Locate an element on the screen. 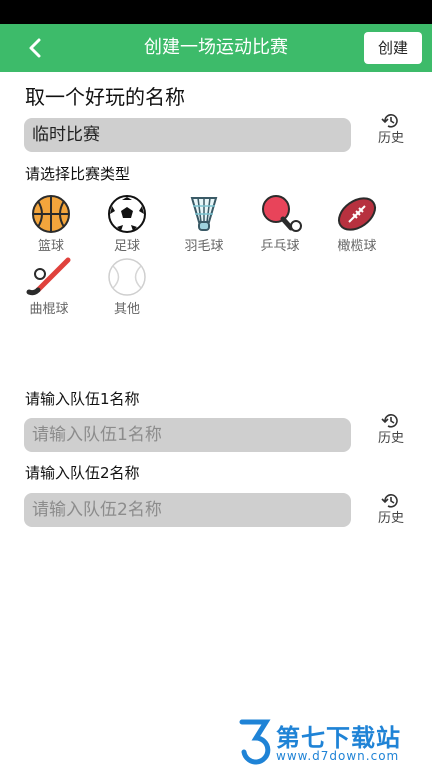  watermark-text: 第七下载站 is located at coordinates (338, 738).